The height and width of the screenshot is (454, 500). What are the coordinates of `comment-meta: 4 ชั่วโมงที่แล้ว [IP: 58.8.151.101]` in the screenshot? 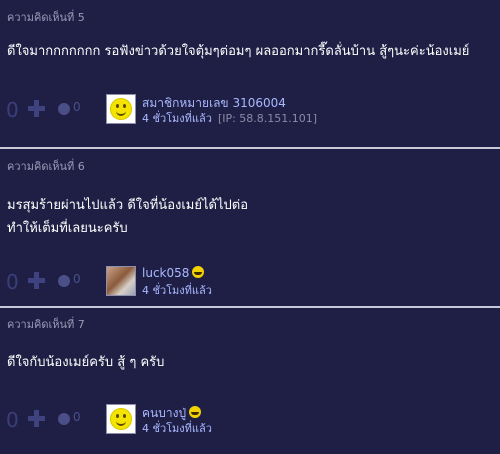 It's located at (229, 118).